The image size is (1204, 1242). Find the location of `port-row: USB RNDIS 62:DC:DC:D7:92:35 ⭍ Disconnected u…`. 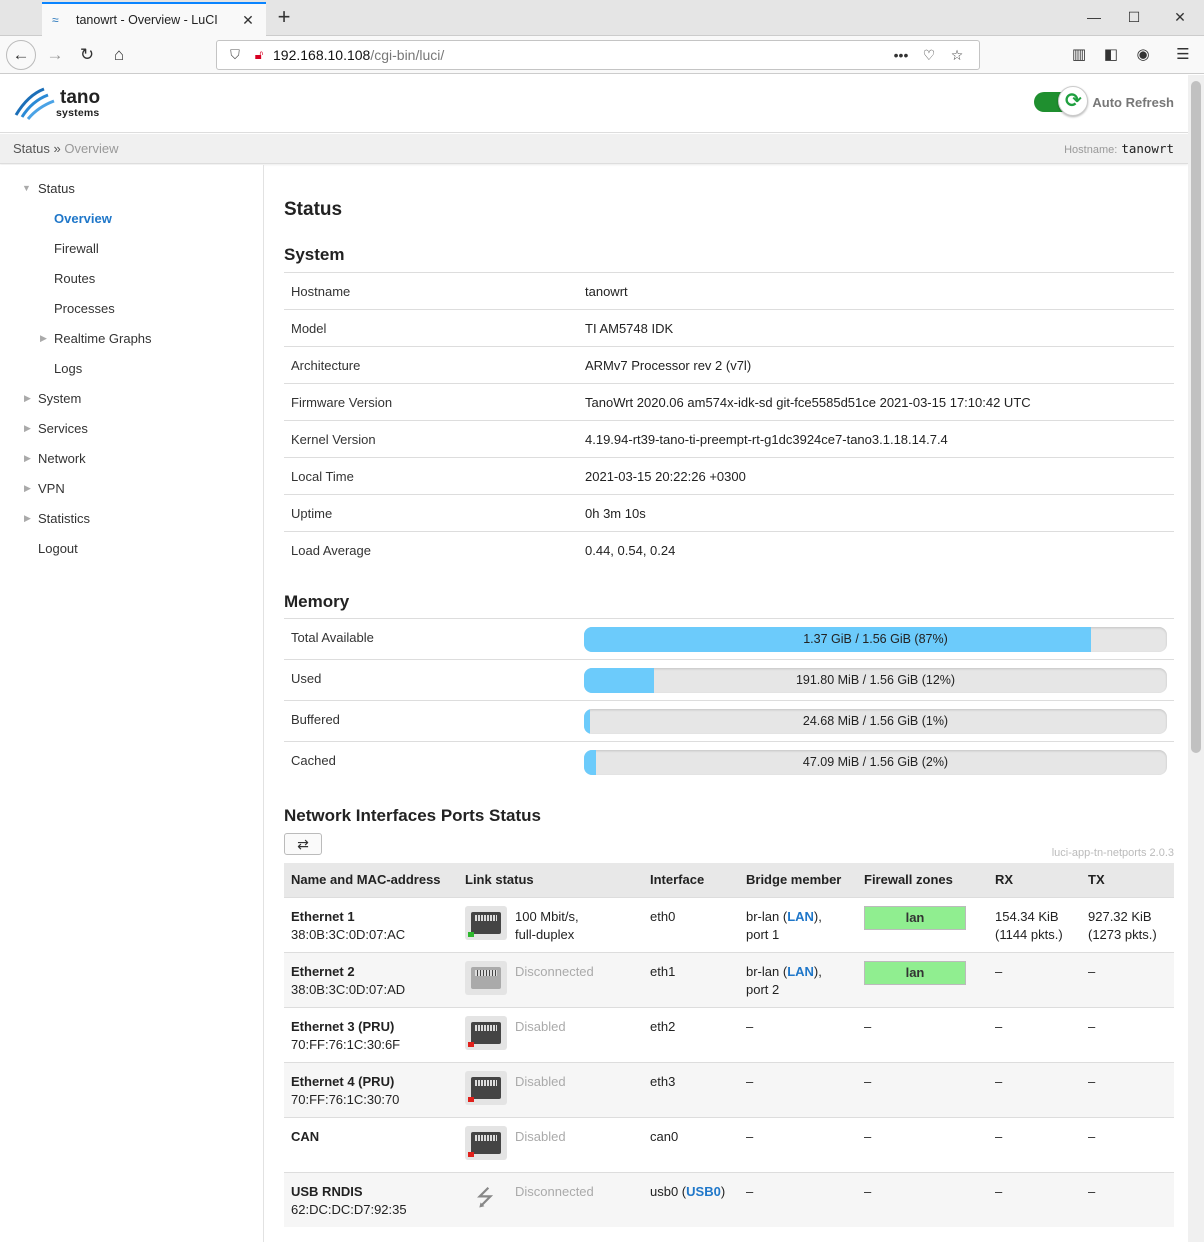

port-row: USB RNDIS 62:DC:DC:D7:92:35 ⭍ Disconnected u… is located at coordinates (729, 1199).